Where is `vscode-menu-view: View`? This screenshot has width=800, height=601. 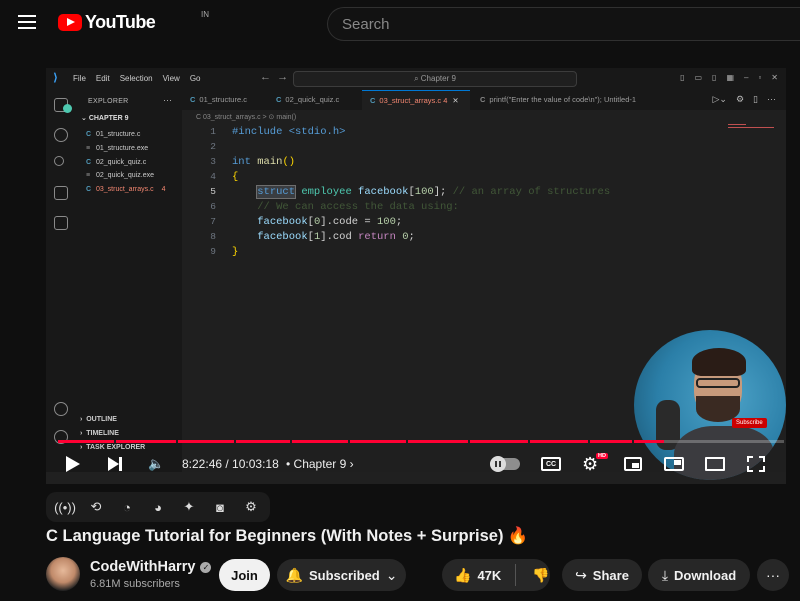
vscode-menu-view: View is located at coordinates (171, 78).